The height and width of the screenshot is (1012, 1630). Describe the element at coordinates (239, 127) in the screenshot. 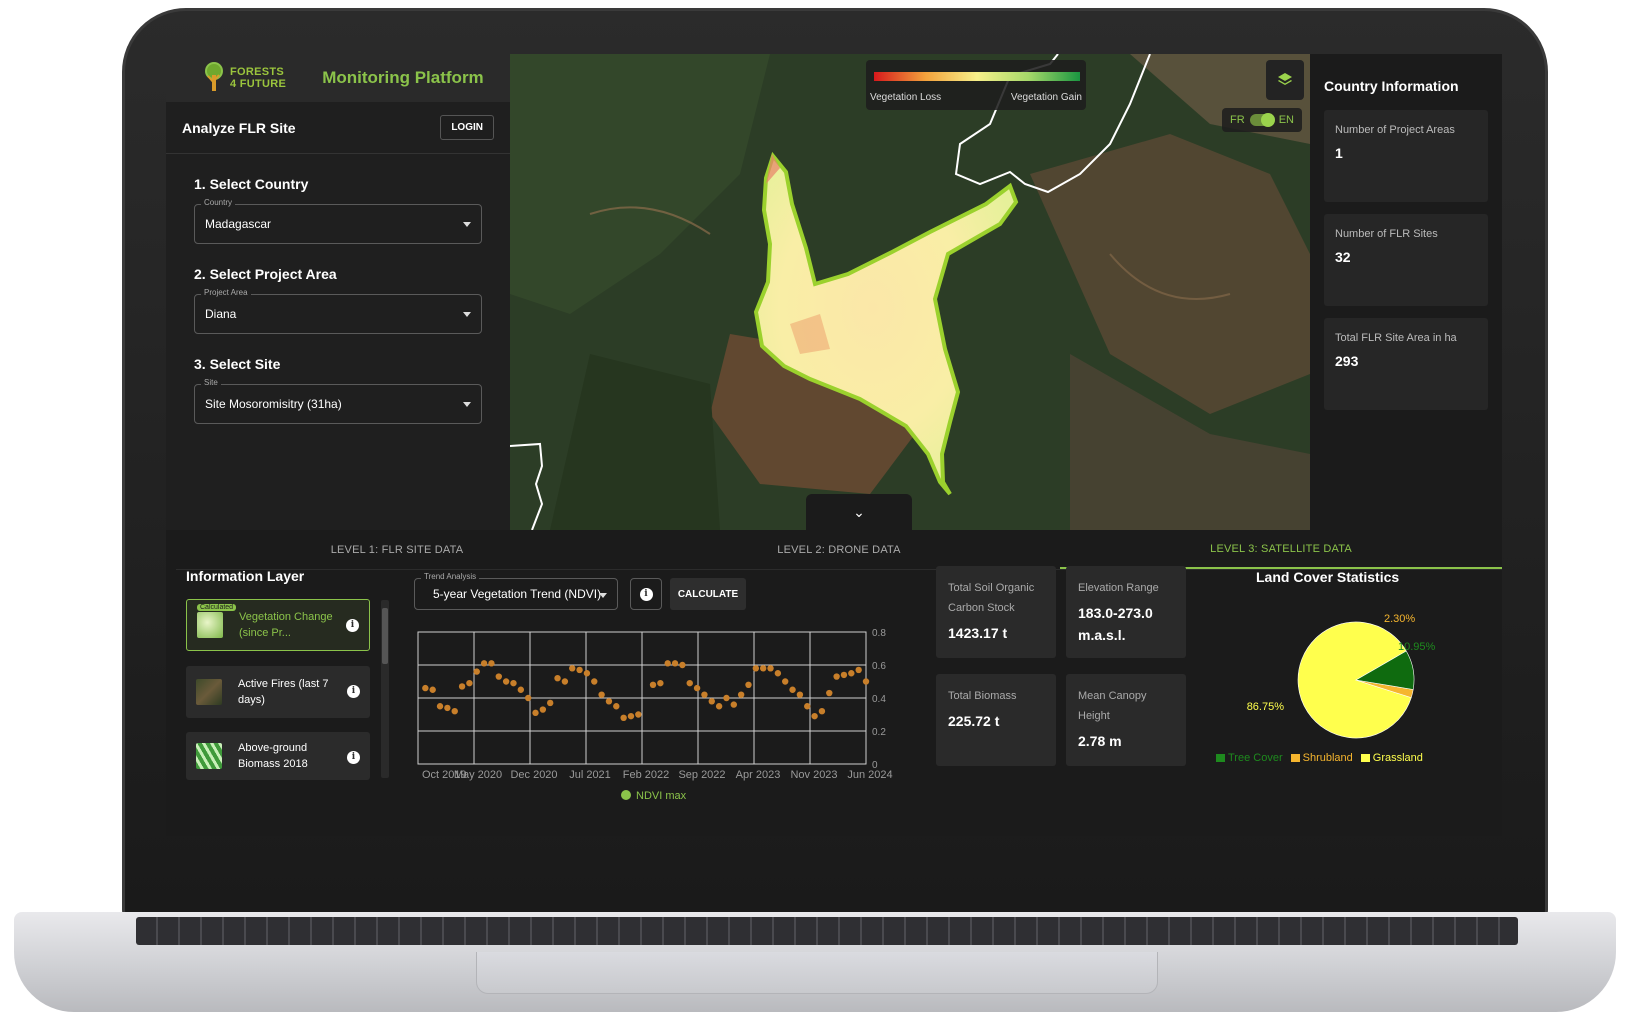

I see `analyze-title: Analyze FLR Site` at that location.